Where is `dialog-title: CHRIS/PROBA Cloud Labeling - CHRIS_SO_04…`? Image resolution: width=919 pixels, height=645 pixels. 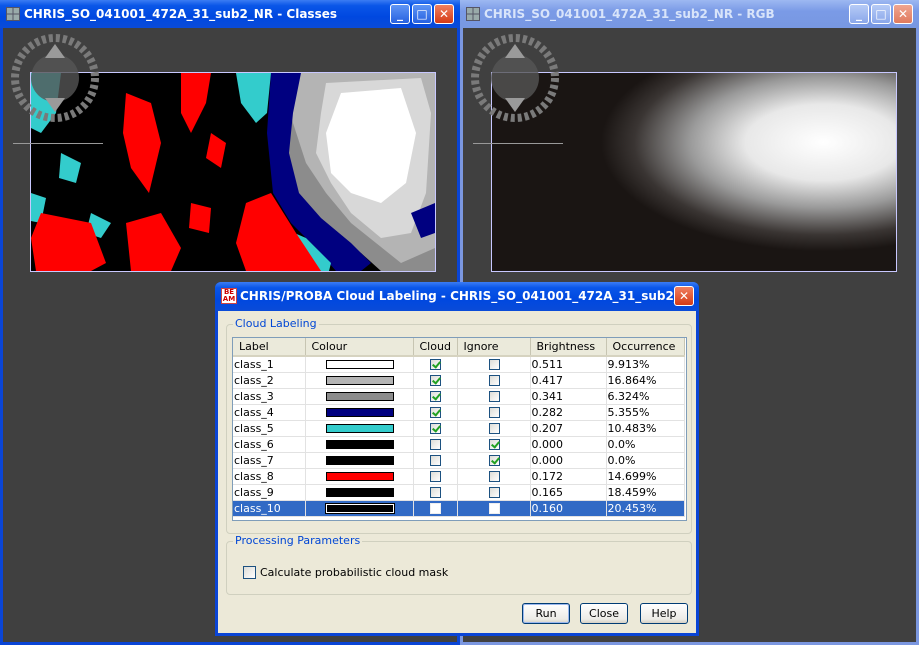
dialog-title: CHRIS/PROBA Cloud Labeling - CHRIS_SO_04… is located at coordinates (467, 296).